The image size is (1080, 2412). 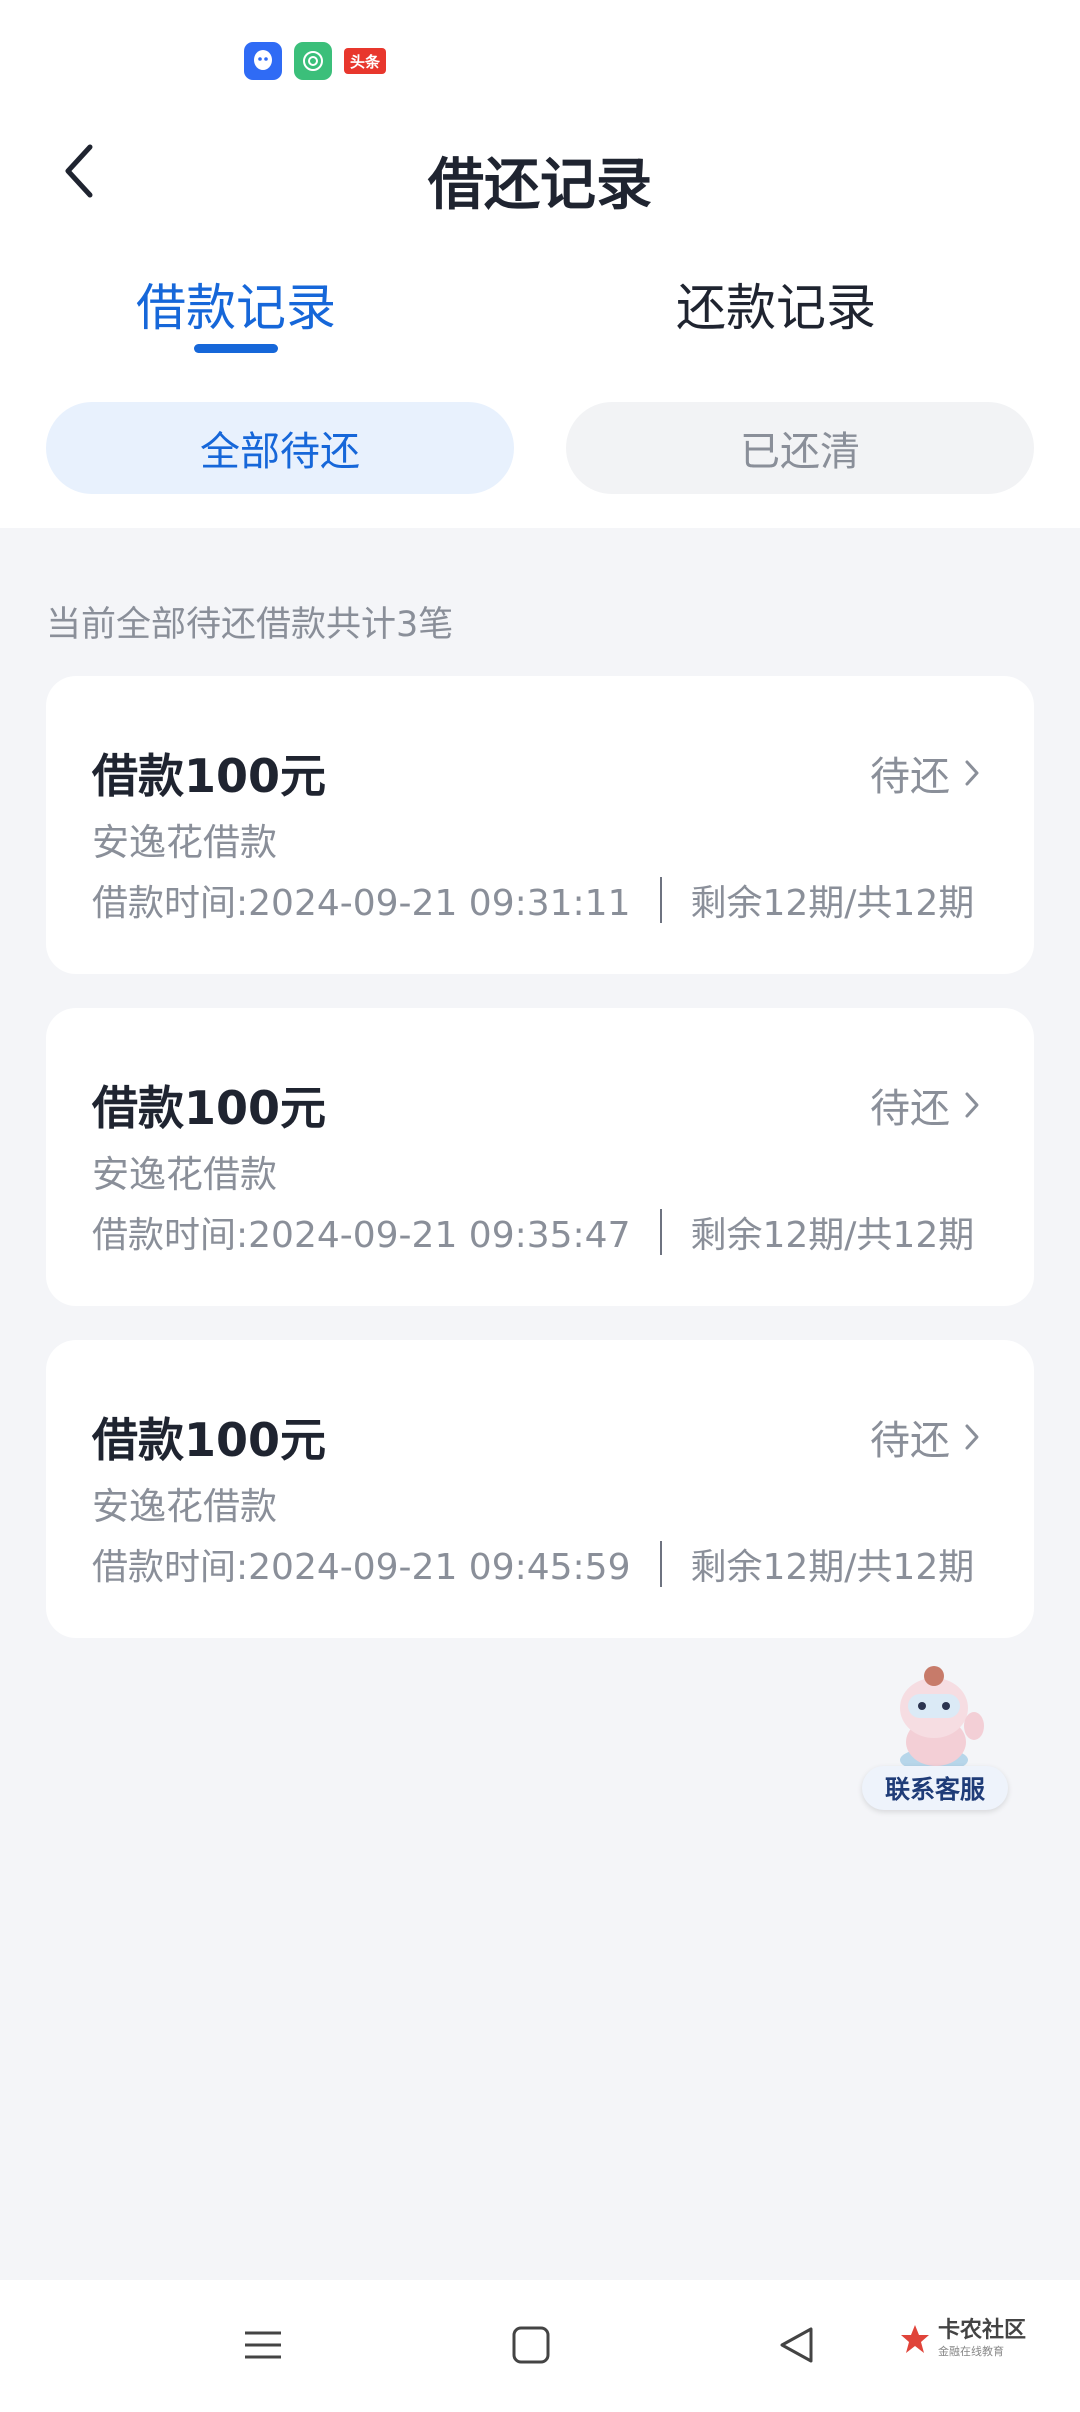 What do you see at coordinates (776, 304) in the screenshot?
I see `tab-repay-records: 还款记录` at bounding box center [776, 304].